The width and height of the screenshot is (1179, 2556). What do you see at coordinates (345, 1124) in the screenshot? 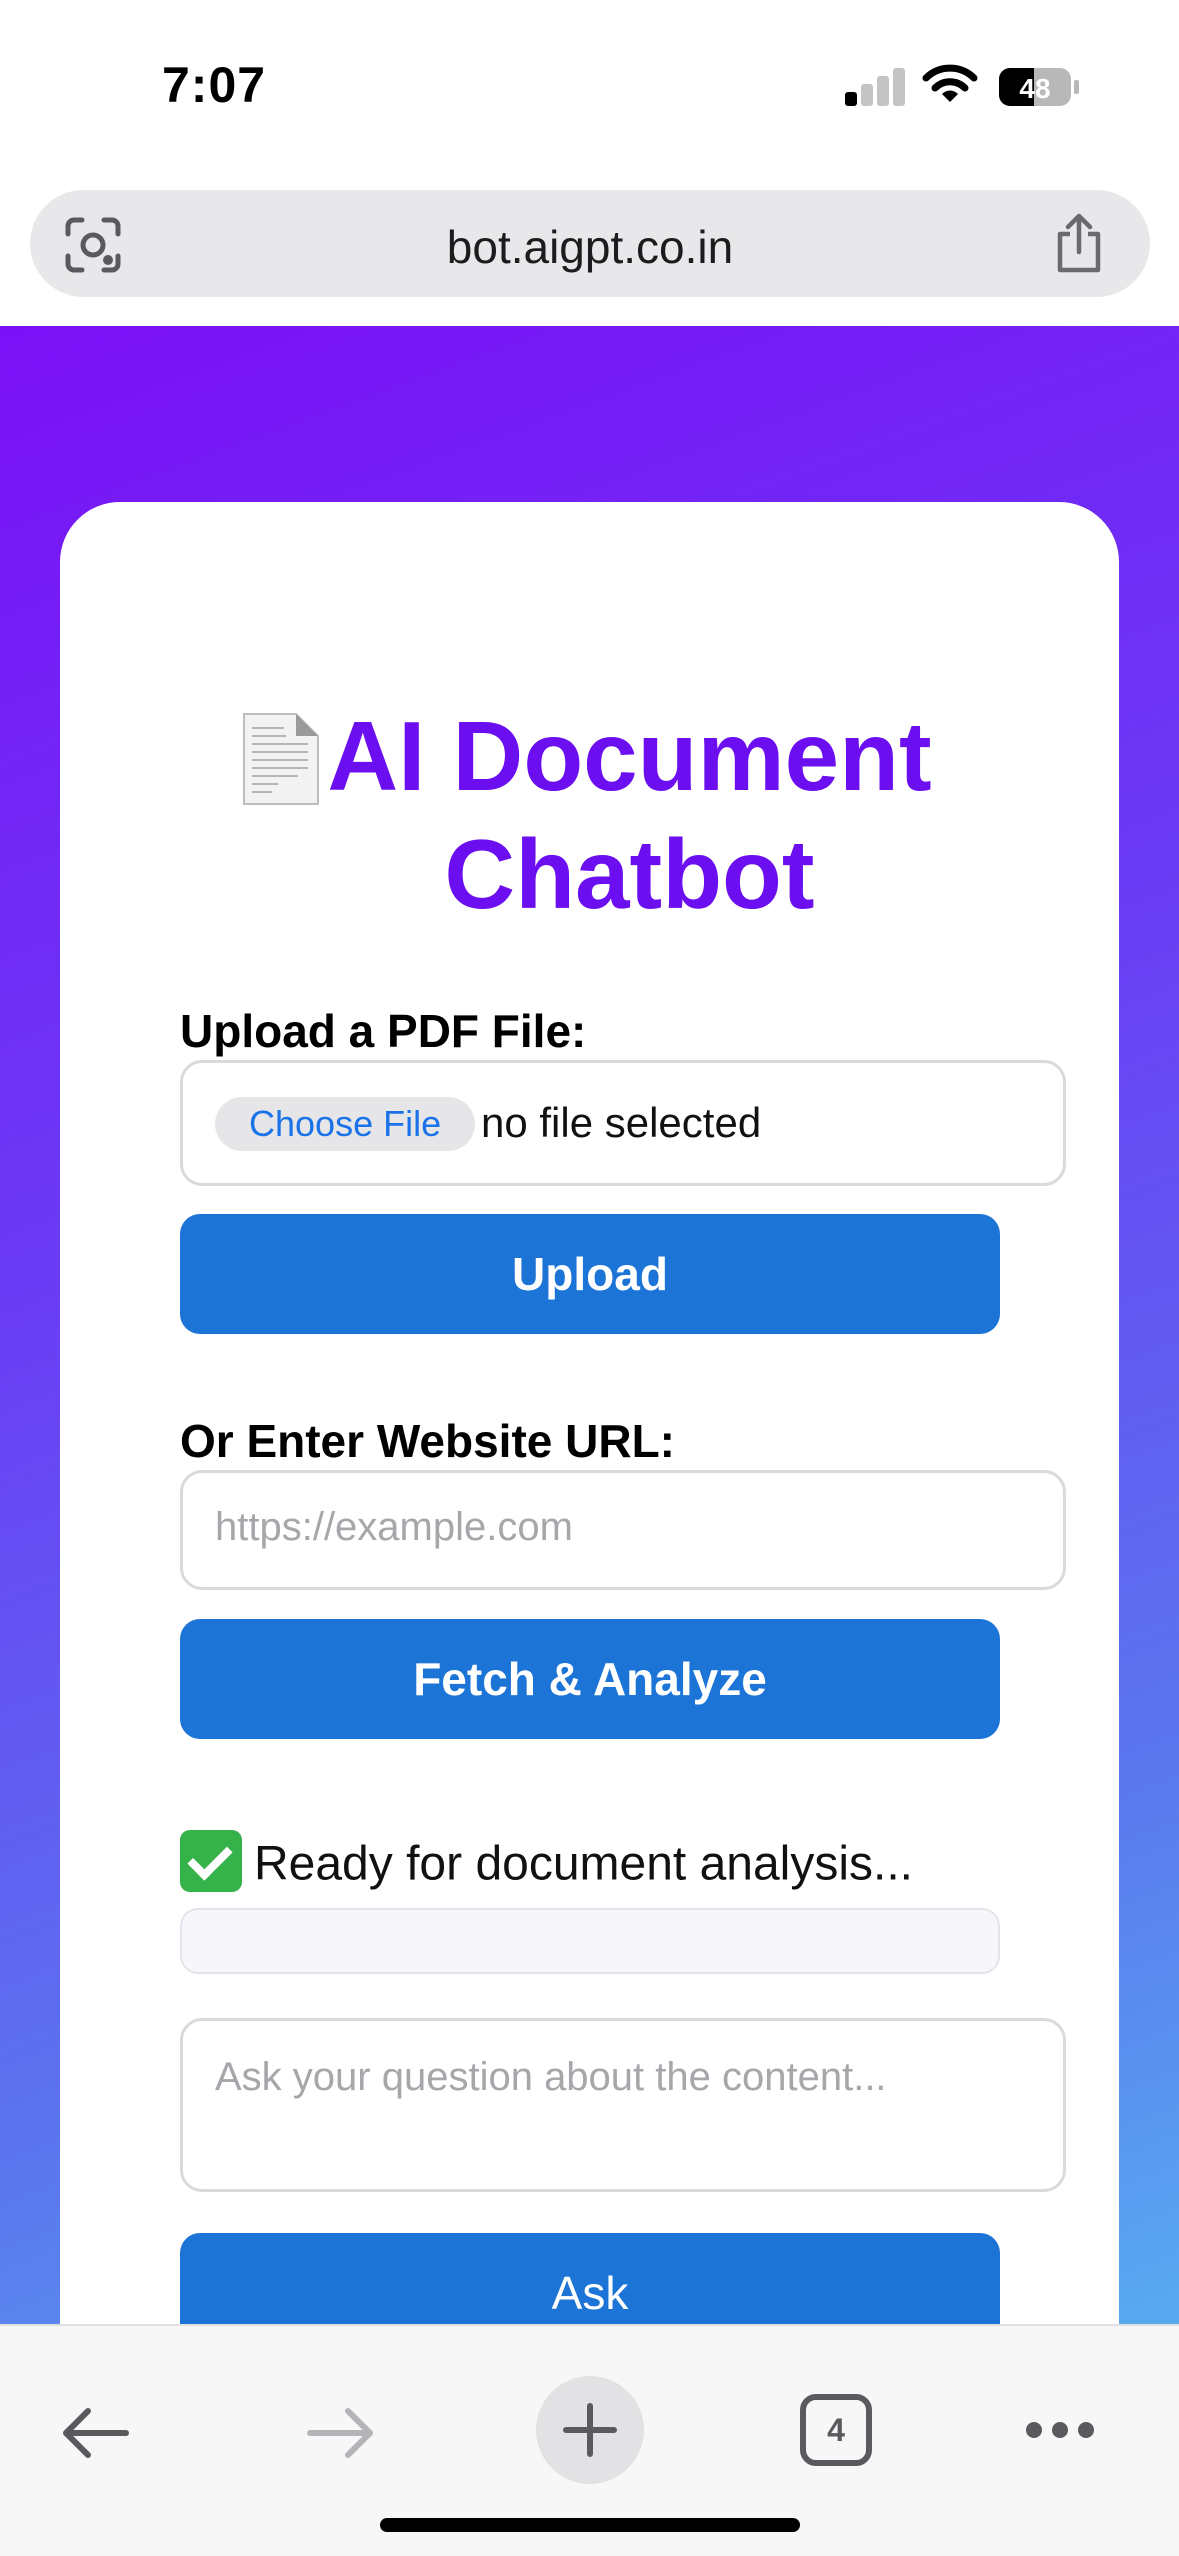
I see `choose-file-button: Choose File` at bounding box center [345, 1124].